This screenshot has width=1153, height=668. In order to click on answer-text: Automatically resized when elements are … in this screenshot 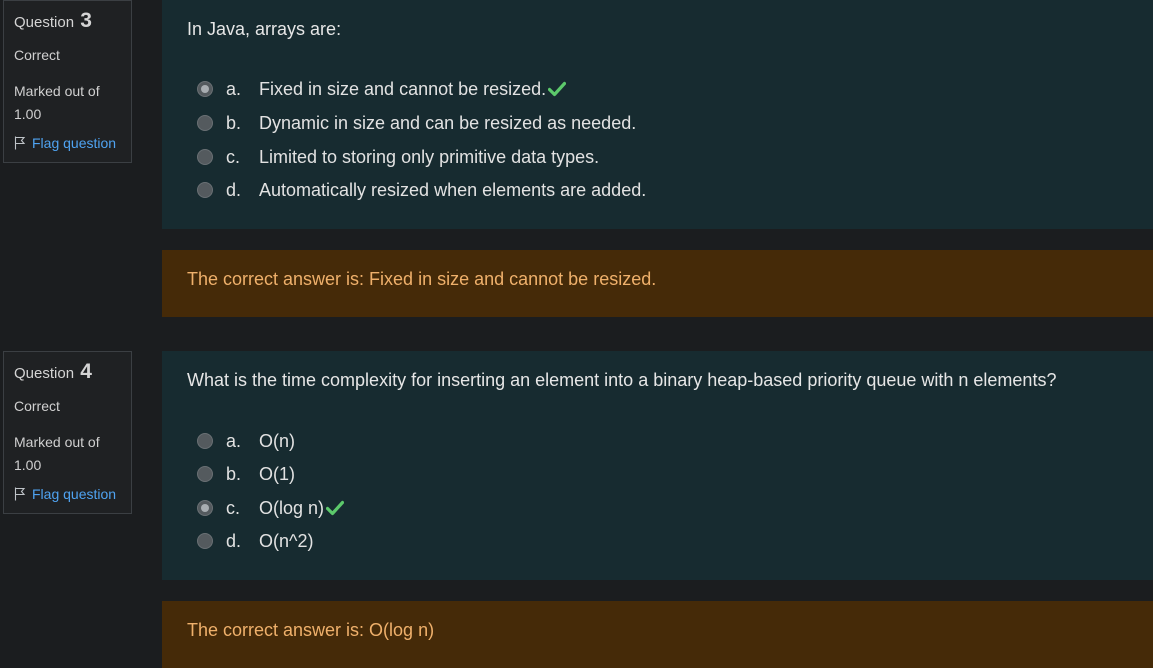, I will do `click(453, 189)`.